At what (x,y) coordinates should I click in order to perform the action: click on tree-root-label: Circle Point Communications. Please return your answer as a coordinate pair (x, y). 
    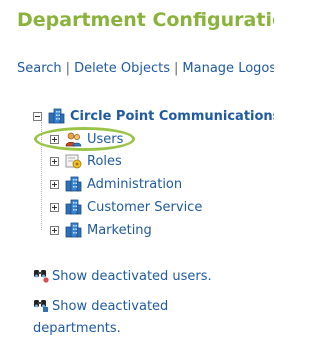
    Looking at the image, I should click on (172, 116).